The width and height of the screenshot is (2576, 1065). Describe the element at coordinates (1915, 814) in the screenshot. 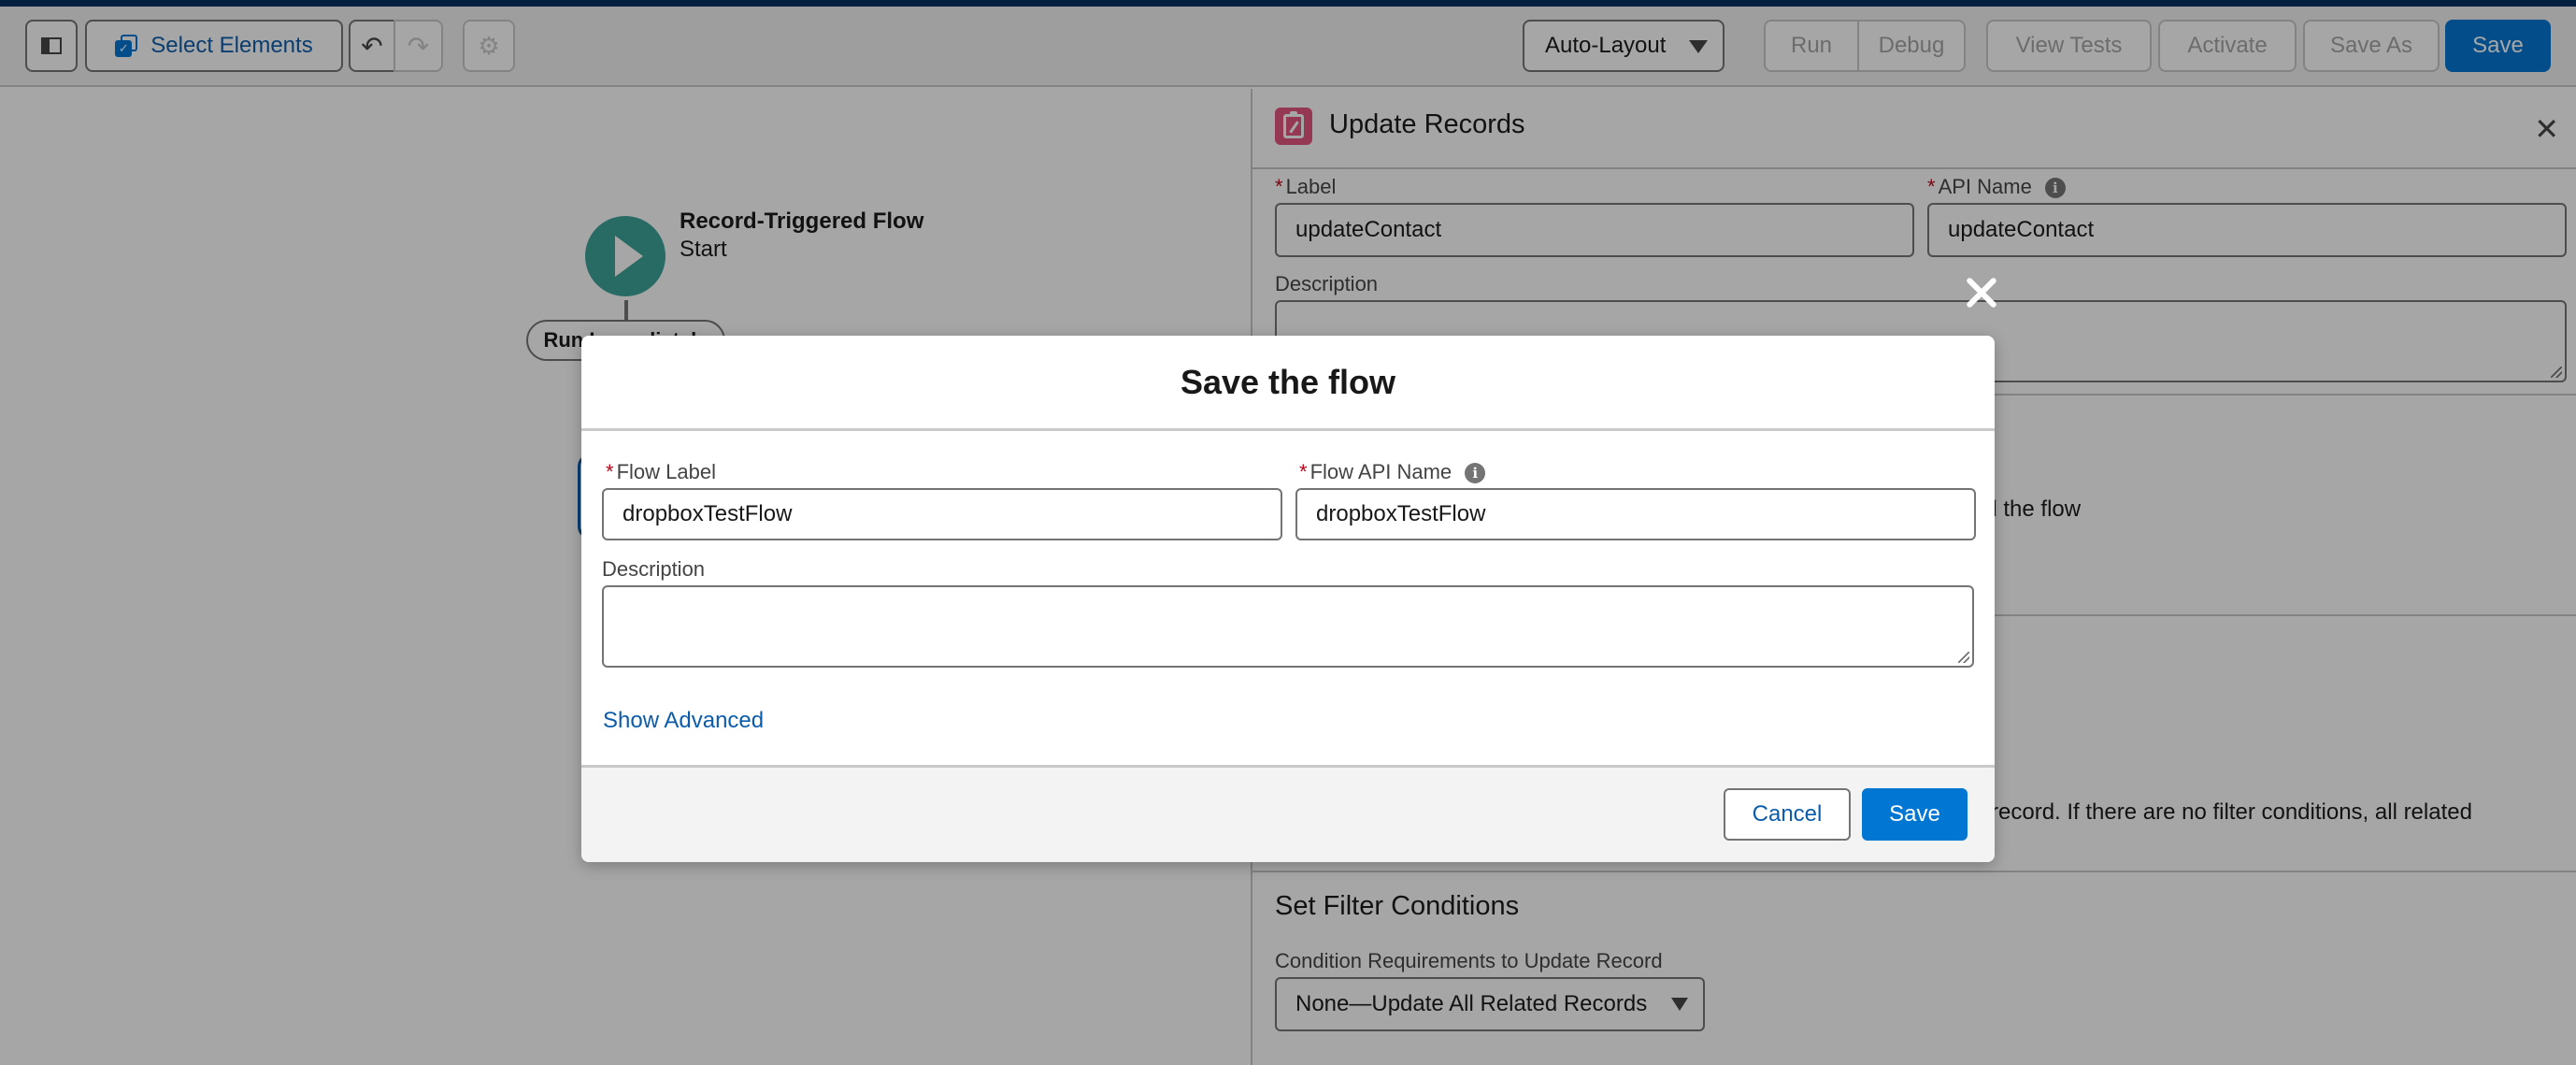

I see `save-button: Save` at that location.